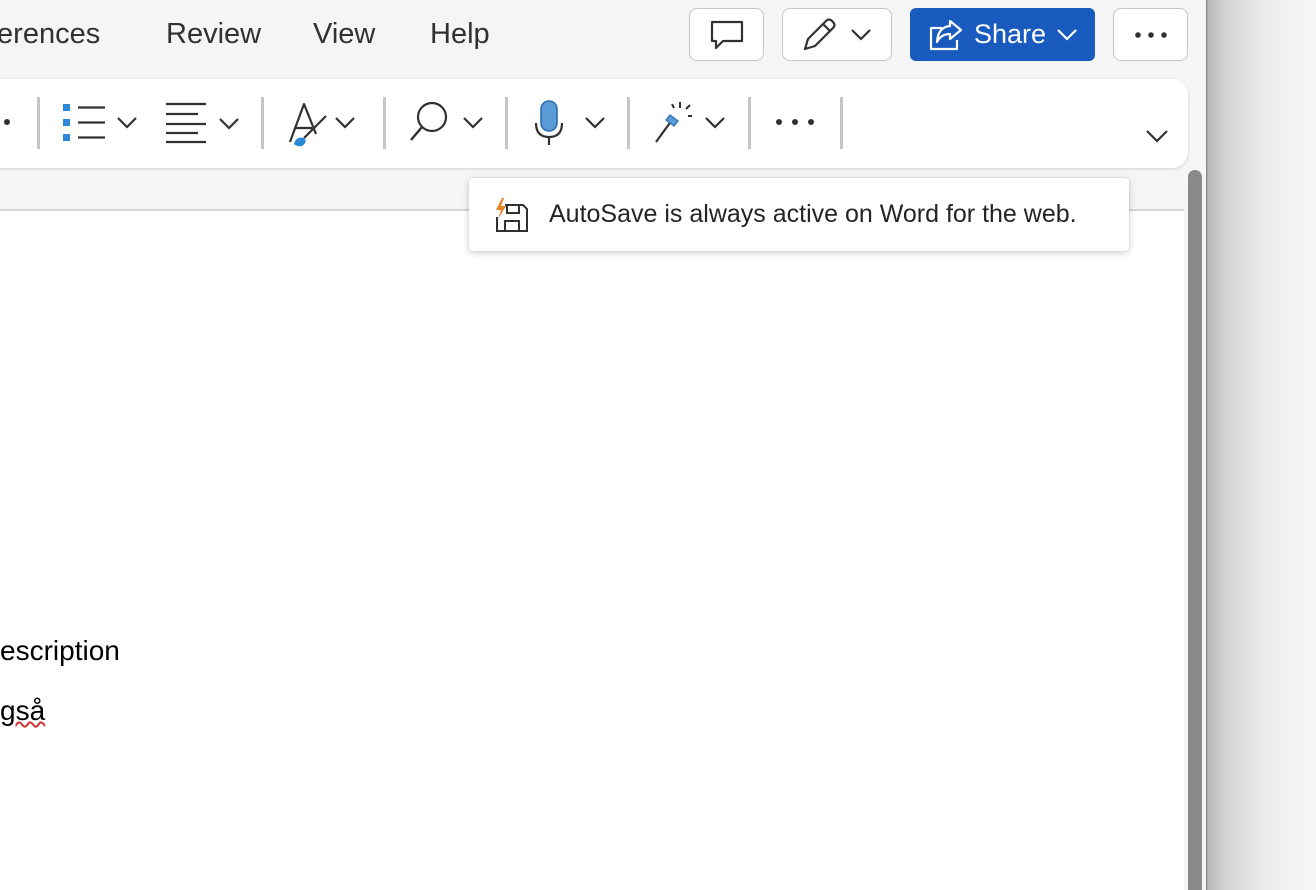  I want to click on styles-button, so click(327, 124).